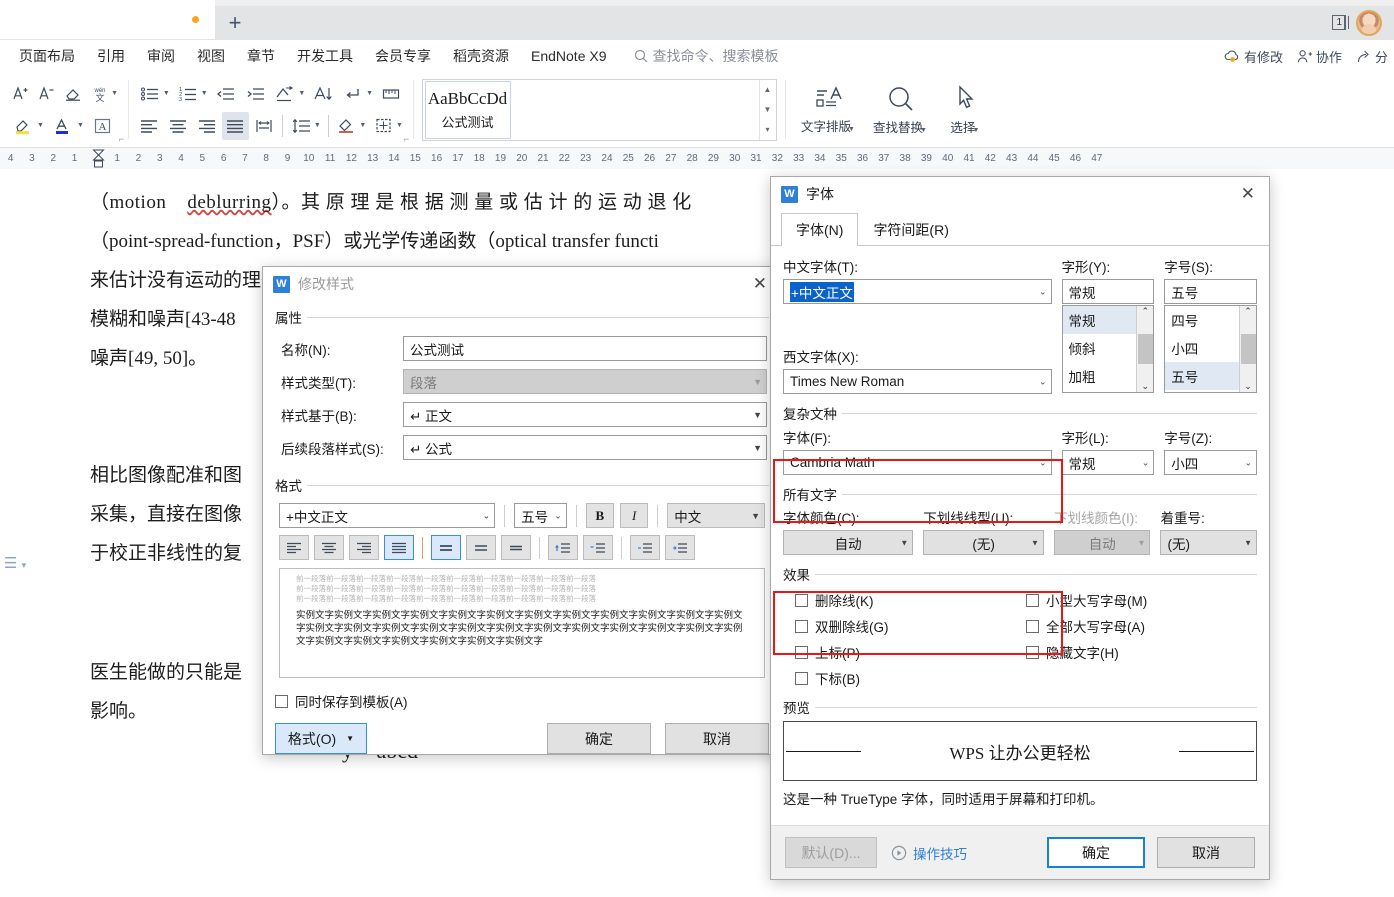 The width and height of the screenshot is (1394, 897). What do you see at coordinates (281, 701) in the screenshot?
I see `save-to-template-checkbox` at bounding box center [281, 701].